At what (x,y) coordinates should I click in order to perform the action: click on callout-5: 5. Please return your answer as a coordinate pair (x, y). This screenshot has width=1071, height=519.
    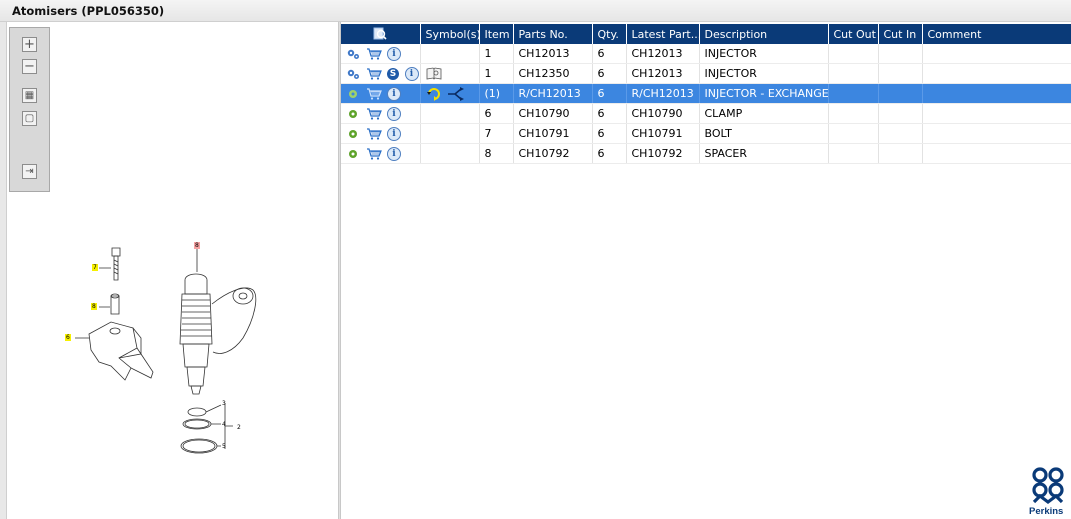
    Looking at the image, I should click on (224, 446).